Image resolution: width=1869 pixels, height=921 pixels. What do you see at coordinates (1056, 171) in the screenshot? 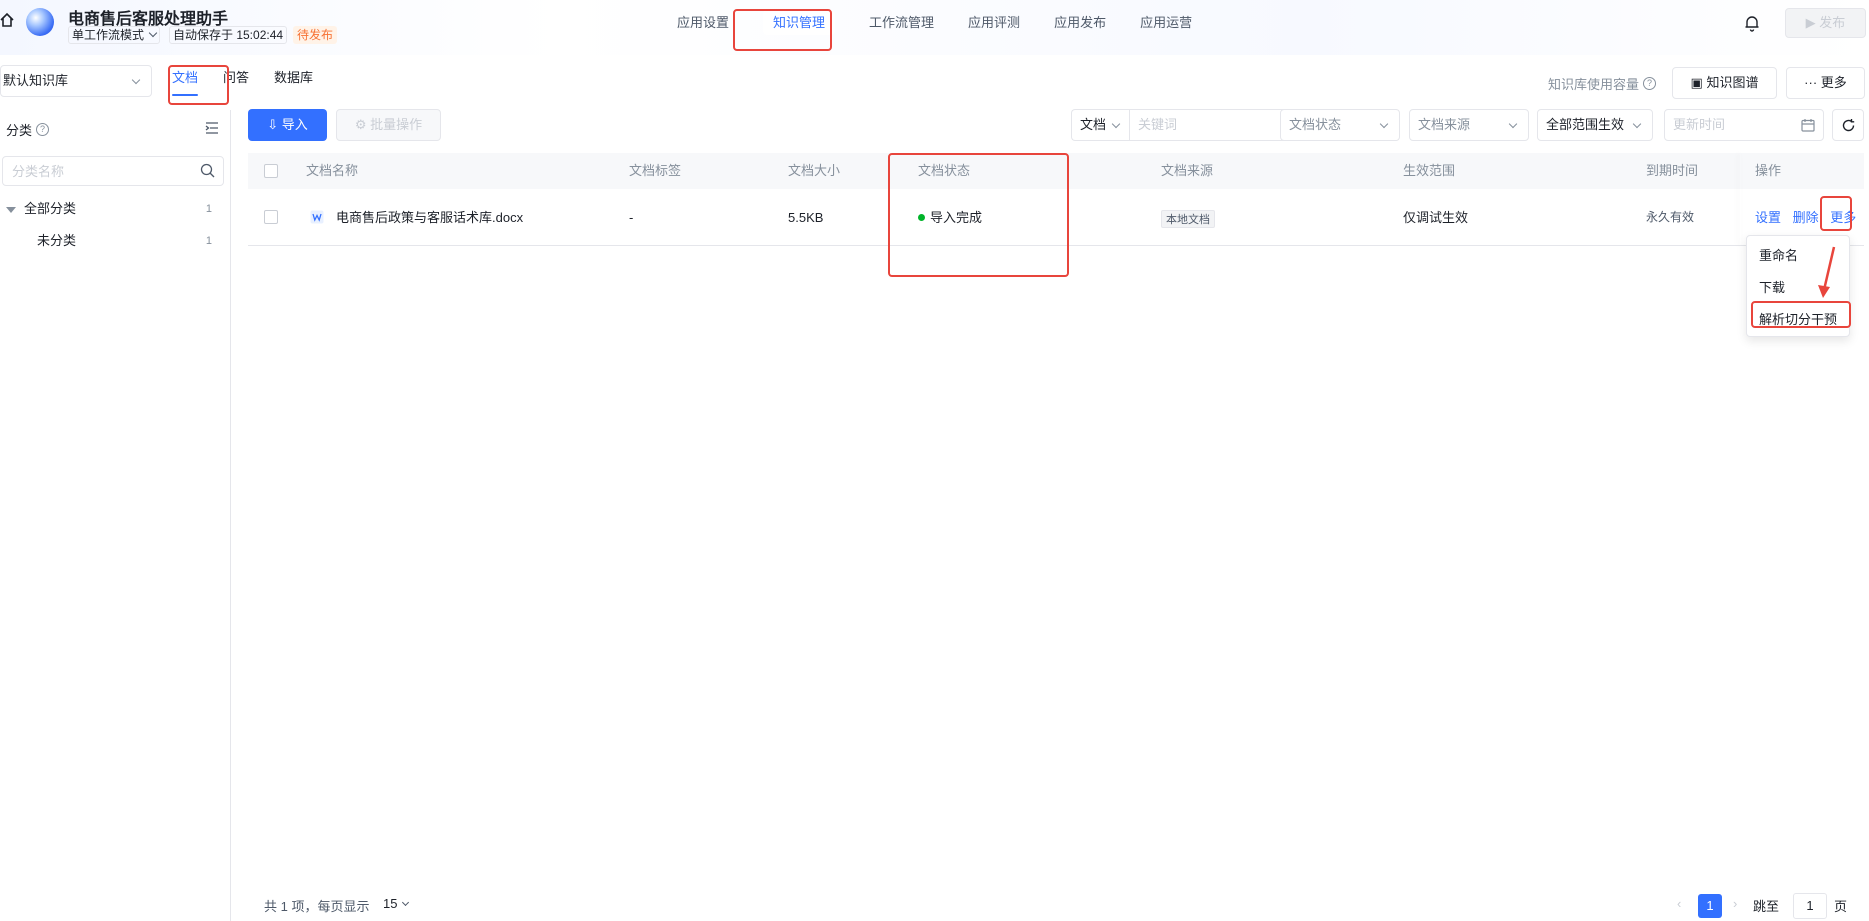
I see `table-header: 文档名称 文档标签 文档大小 文档状态 文档来源 生效范围 到期时间 操作` at bounding box center [1056, 171].